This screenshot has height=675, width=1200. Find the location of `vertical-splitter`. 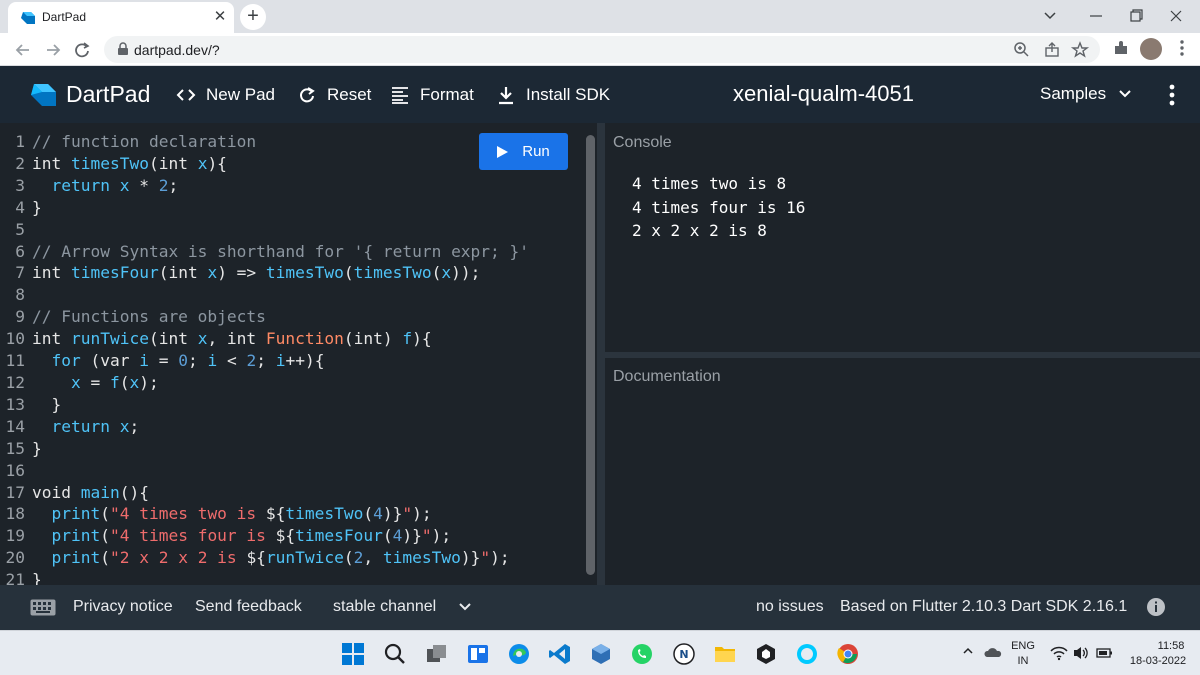

vertical-splitter is located at coordinates (601, 354).